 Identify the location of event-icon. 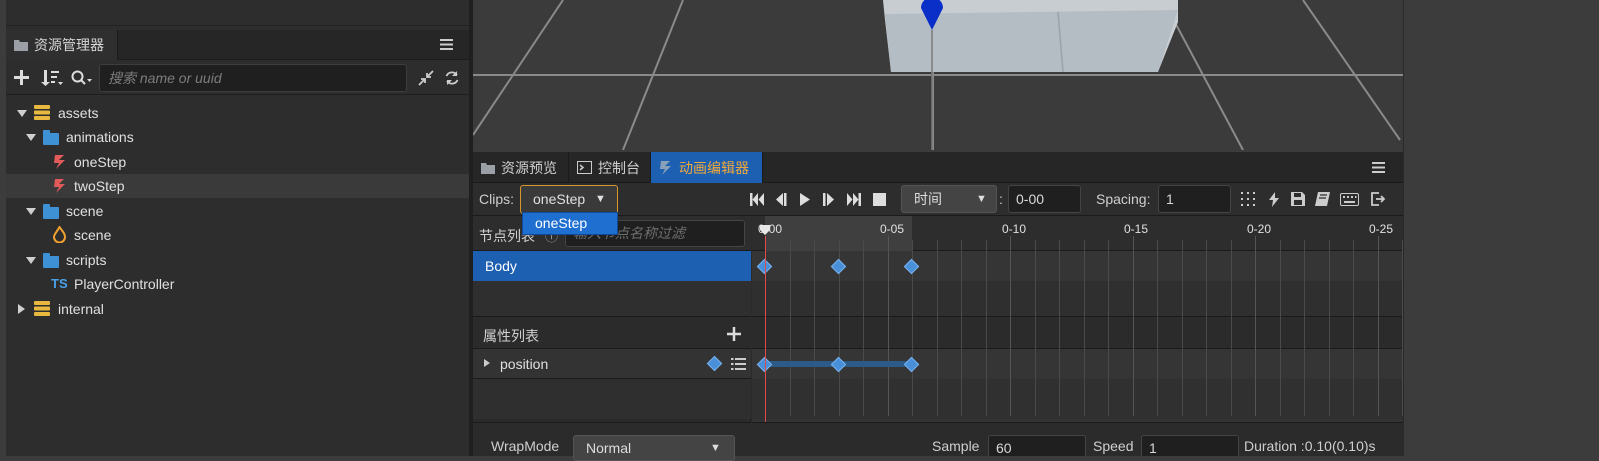
(1274, 199).